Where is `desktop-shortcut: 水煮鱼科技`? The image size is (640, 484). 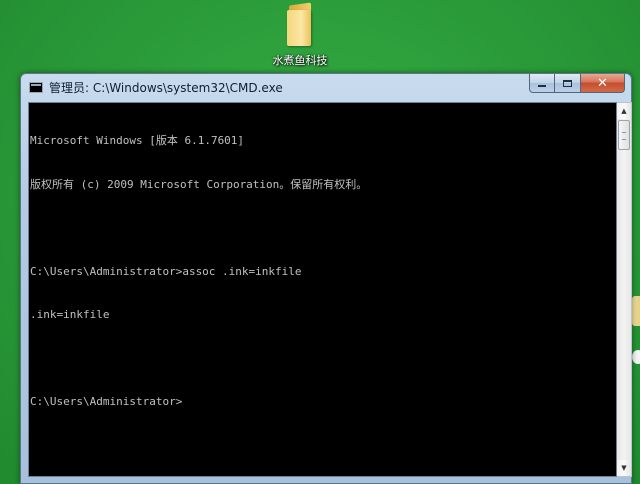 desktop-shortcut: 水煮鱼科技 is located at coordinates (300, 35).